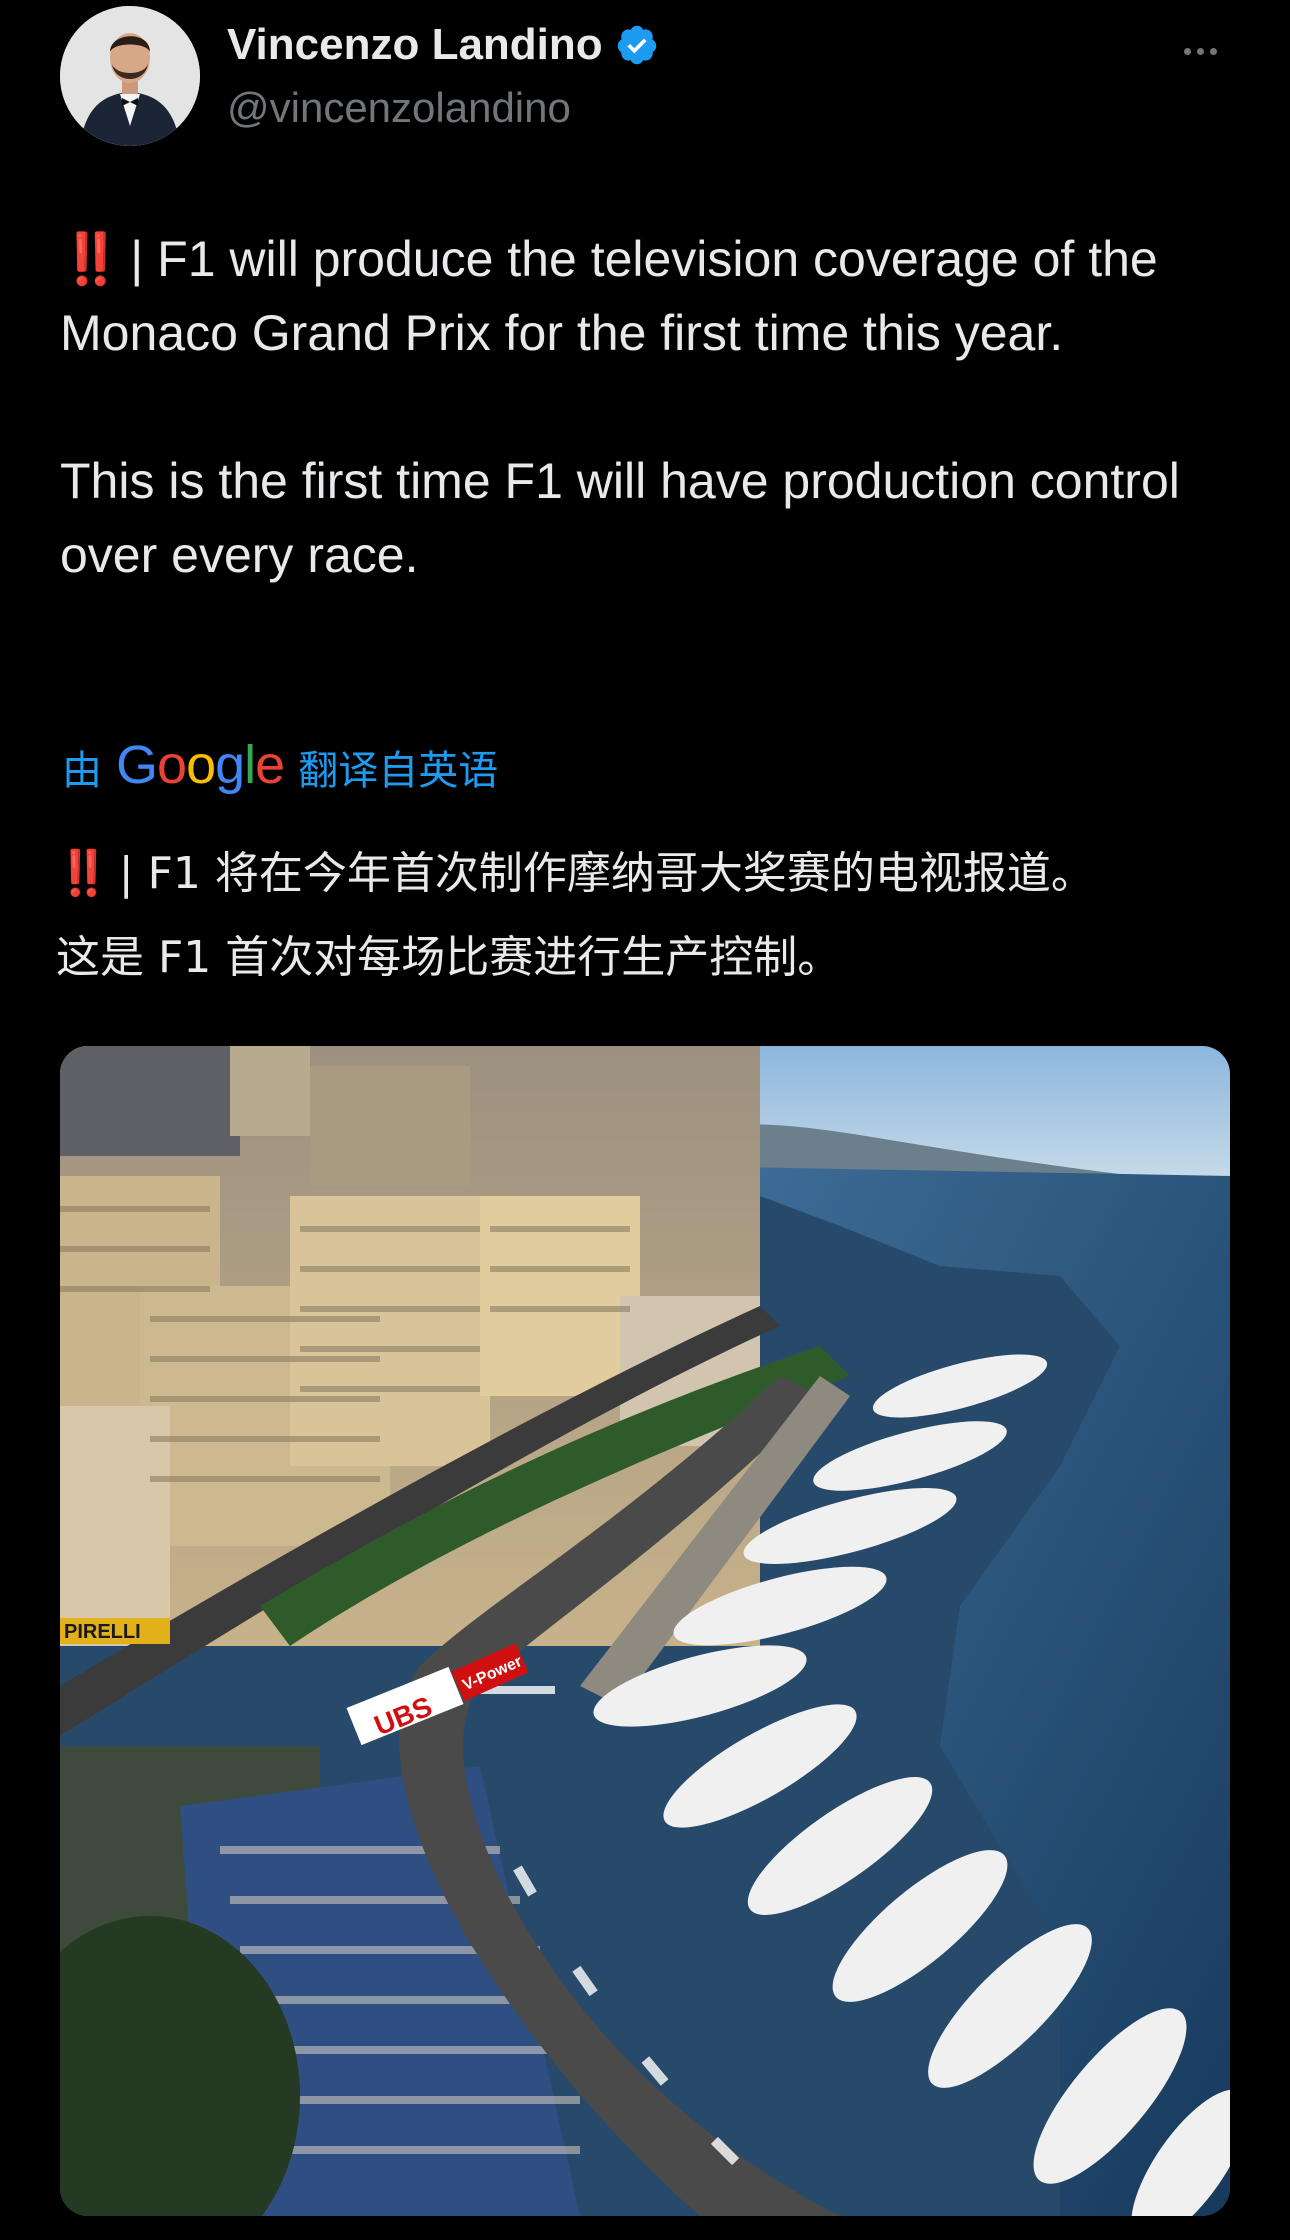 The width and height of the screenshot is (1290, 2240). I want to click on pirelli-banner: PIRELLI, so click(115, 1631).